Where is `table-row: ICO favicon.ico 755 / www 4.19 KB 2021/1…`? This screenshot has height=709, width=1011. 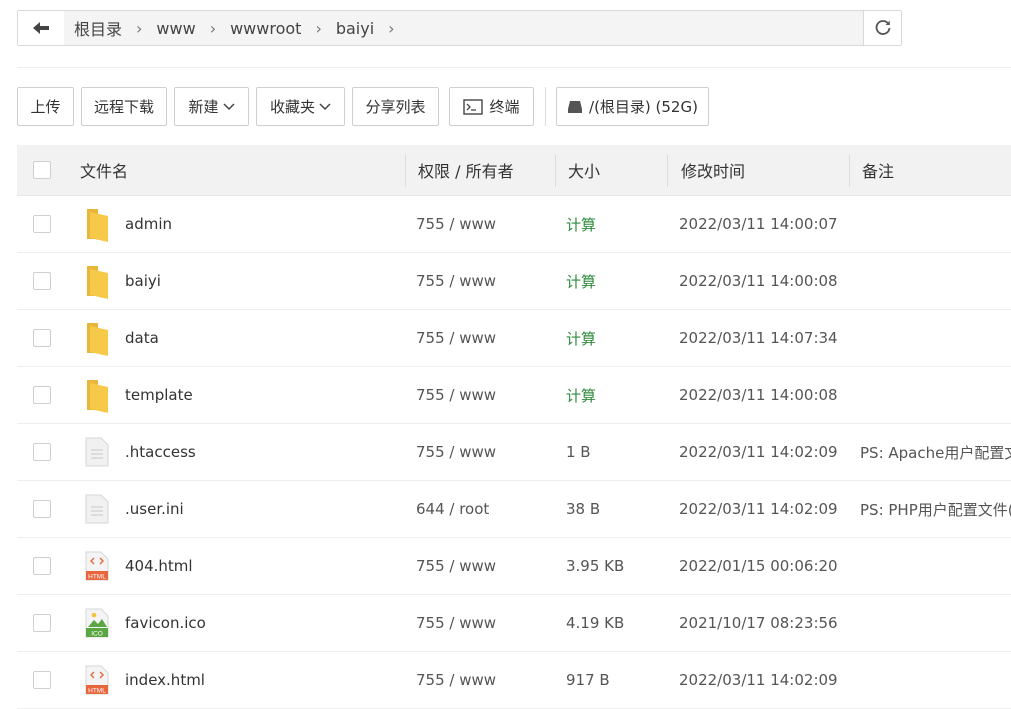
table-row: ICO favicon.ico 755 / www 4.19 KB 2021/1… is located at coordinates (514, 623).